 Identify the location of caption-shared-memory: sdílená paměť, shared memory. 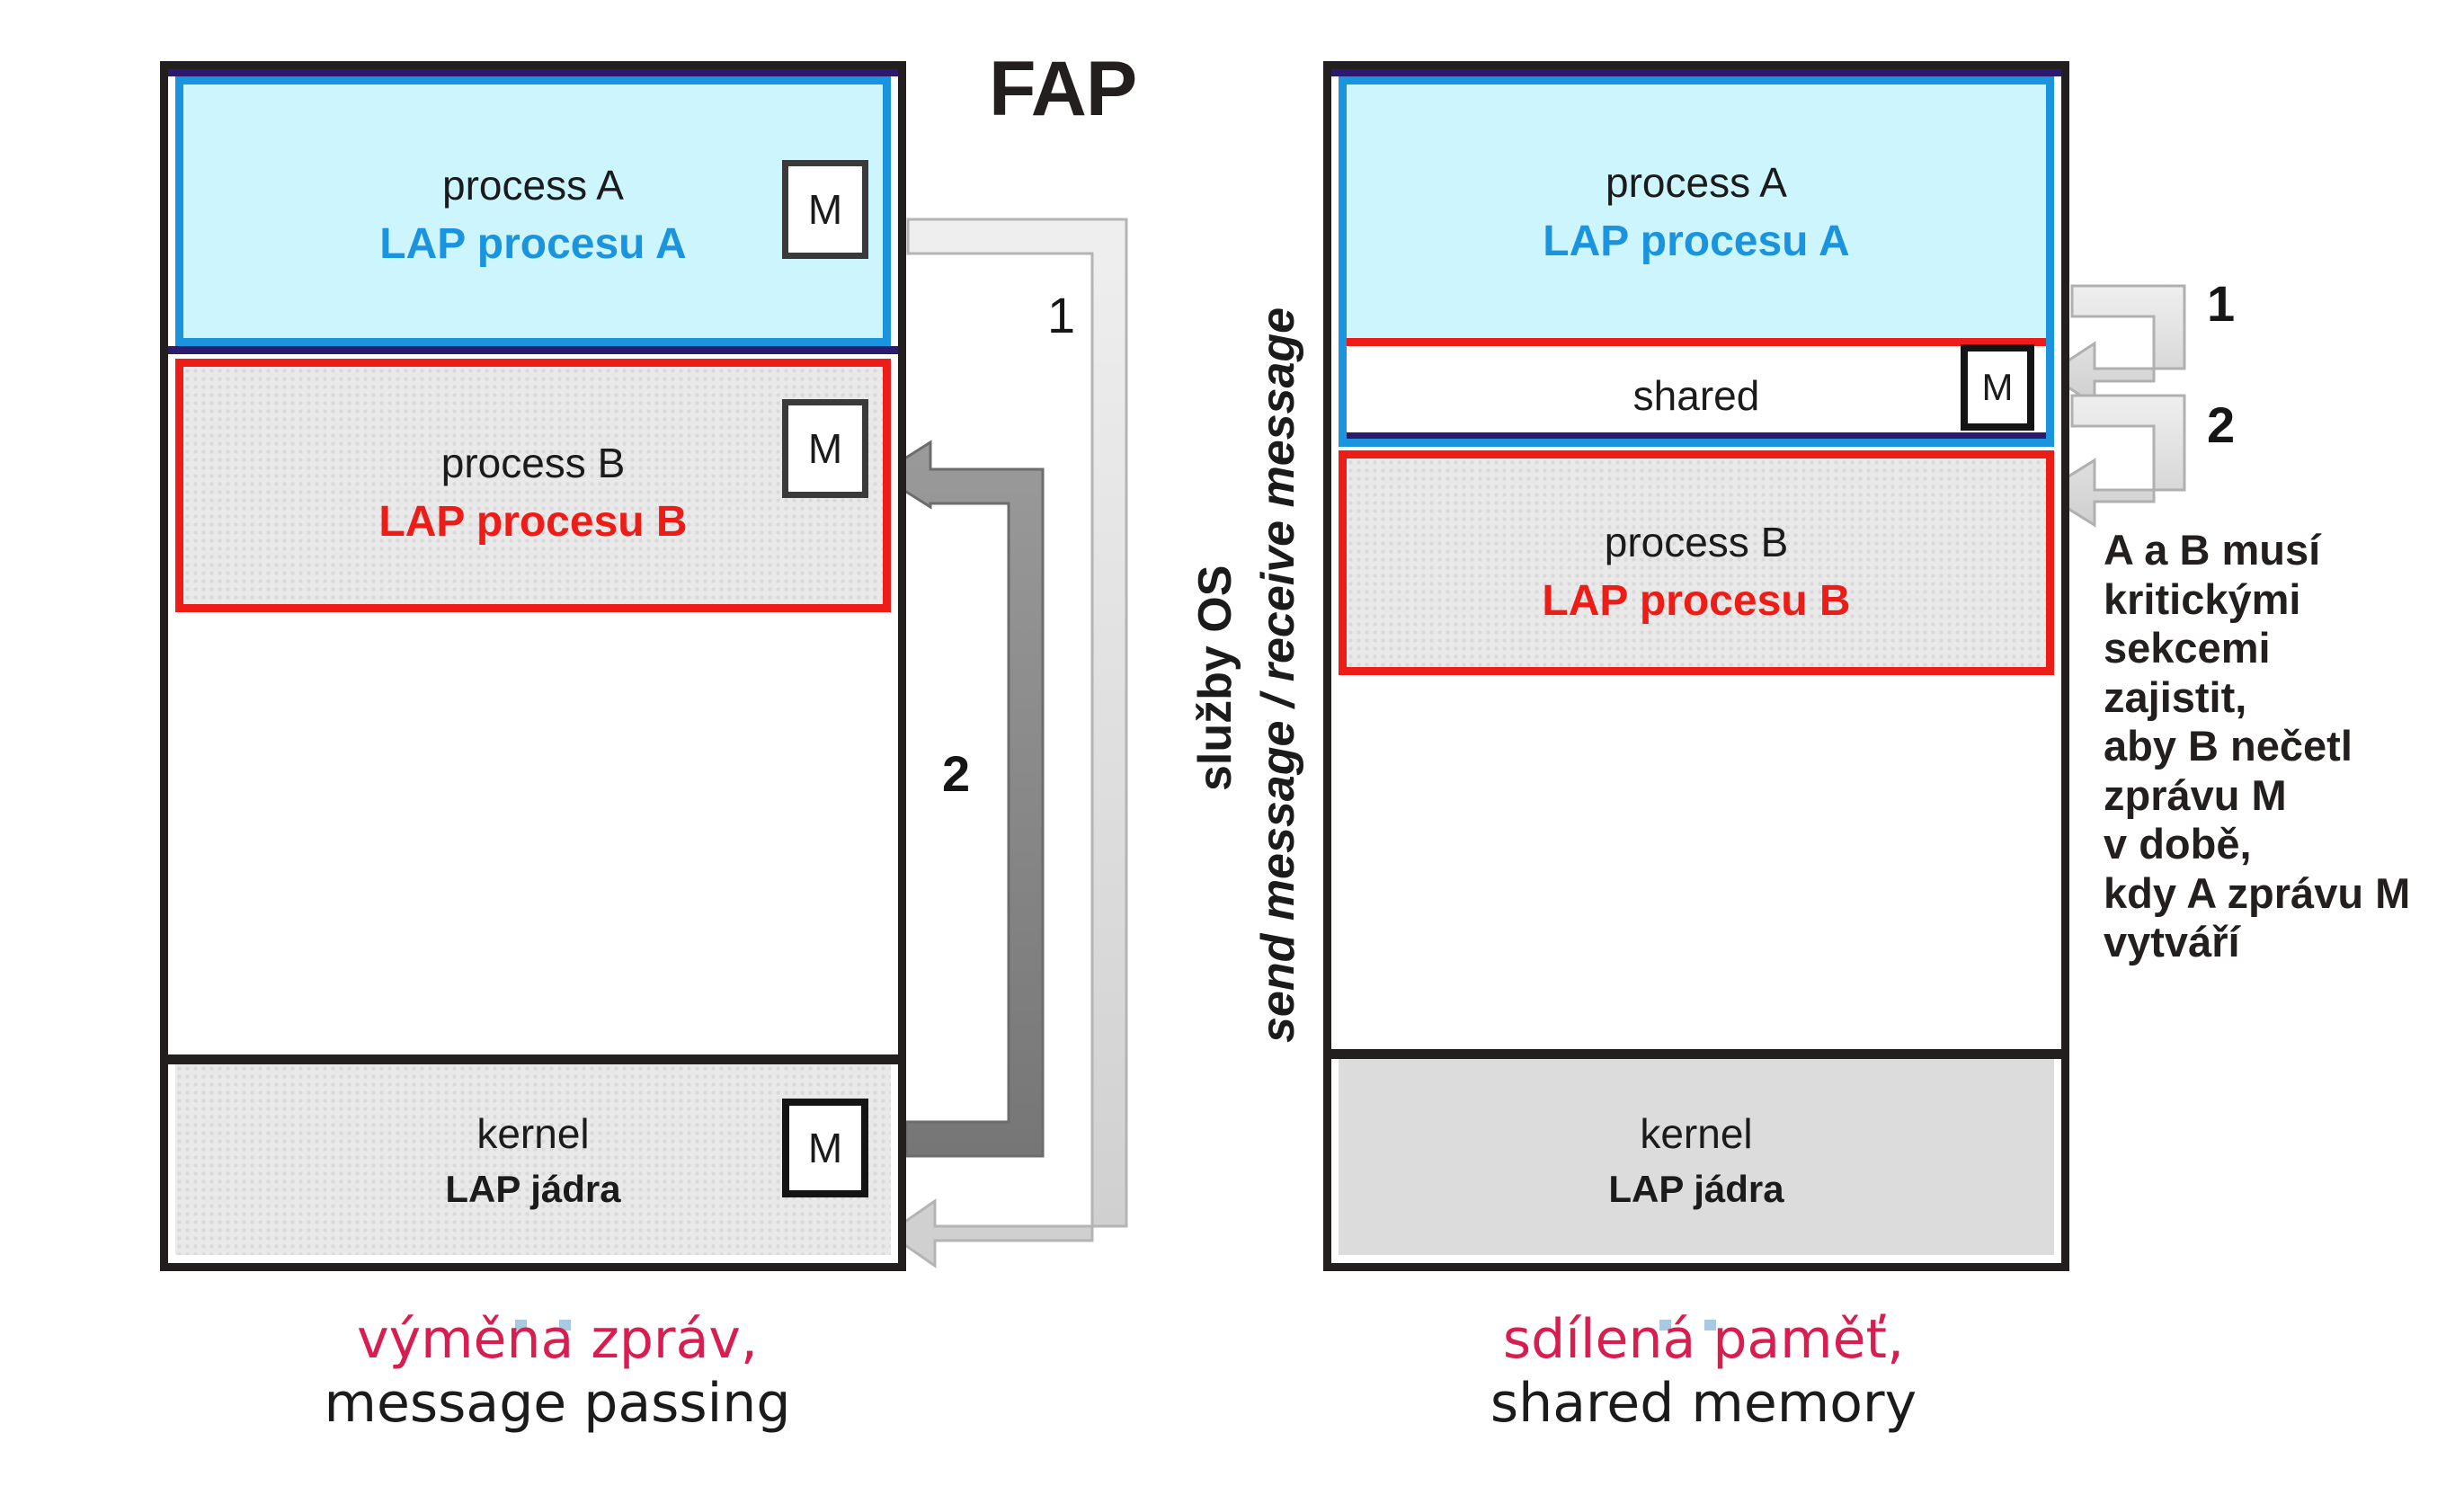
(1704, 1372).